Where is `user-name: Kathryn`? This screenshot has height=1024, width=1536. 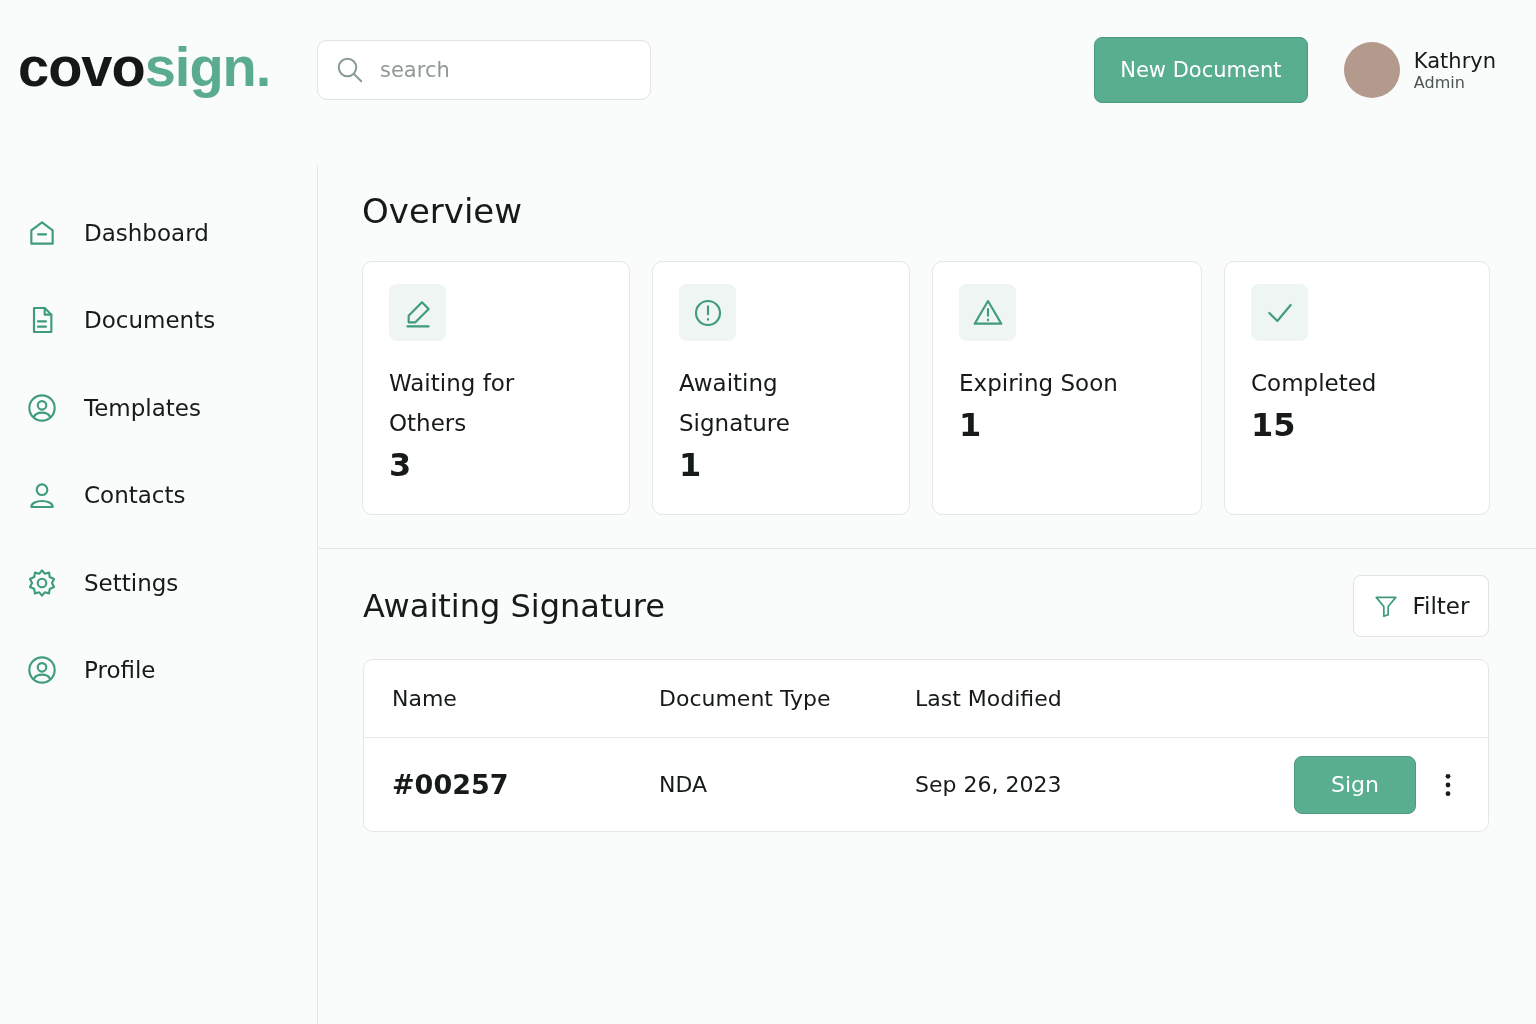
user-name: Kathryn is located at coordinates (1454, 60).